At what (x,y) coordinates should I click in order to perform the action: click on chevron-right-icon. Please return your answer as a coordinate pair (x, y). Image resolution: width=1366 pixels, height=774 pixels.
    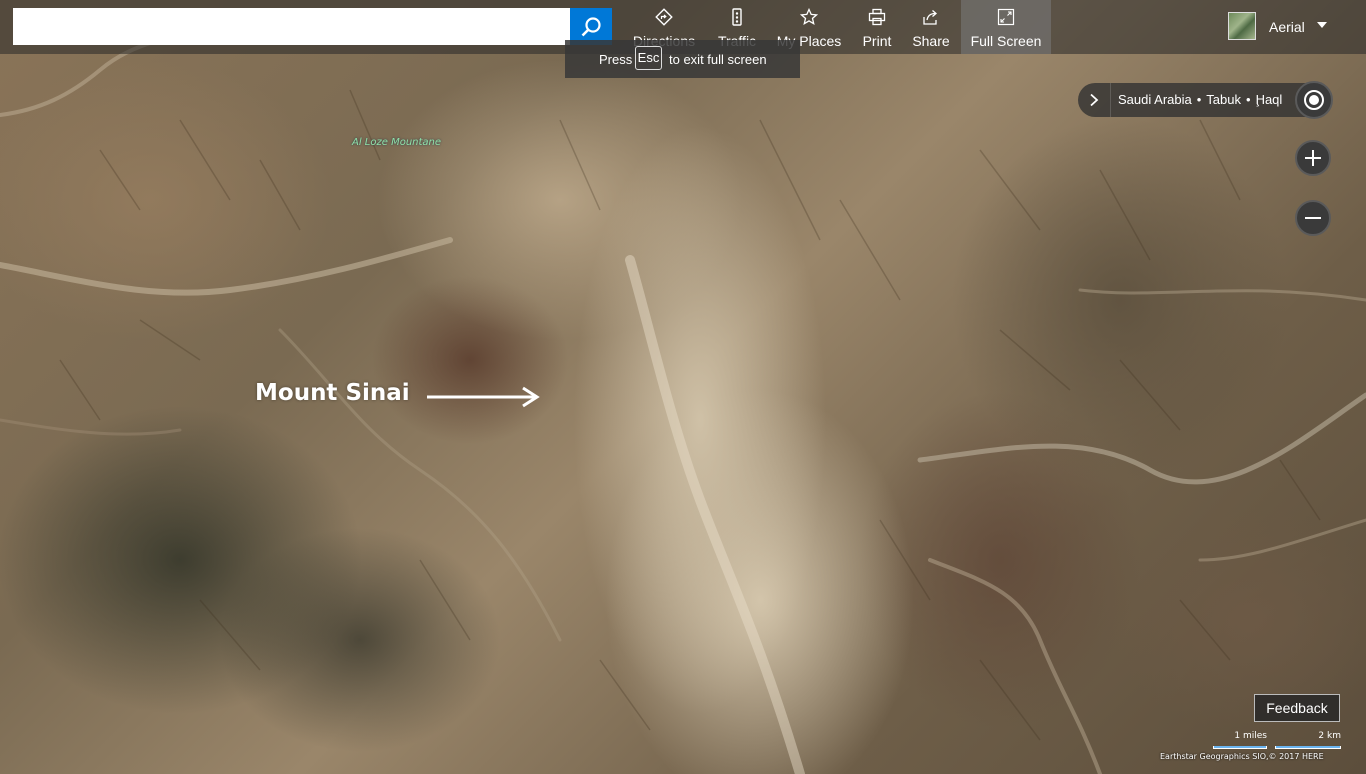
    Looking at the image, I should click on (1094, 100).